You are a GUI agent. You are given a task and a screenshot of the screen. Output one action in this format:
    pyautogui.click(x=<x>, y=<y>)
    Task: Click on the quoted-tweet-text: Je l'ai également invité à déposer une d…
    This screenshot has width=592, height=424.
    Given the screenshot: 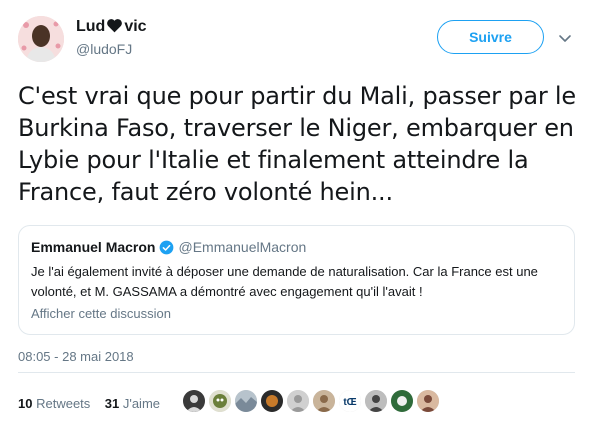 What is the action you would take?
    pyautogui.click(x=284, y=281)
    